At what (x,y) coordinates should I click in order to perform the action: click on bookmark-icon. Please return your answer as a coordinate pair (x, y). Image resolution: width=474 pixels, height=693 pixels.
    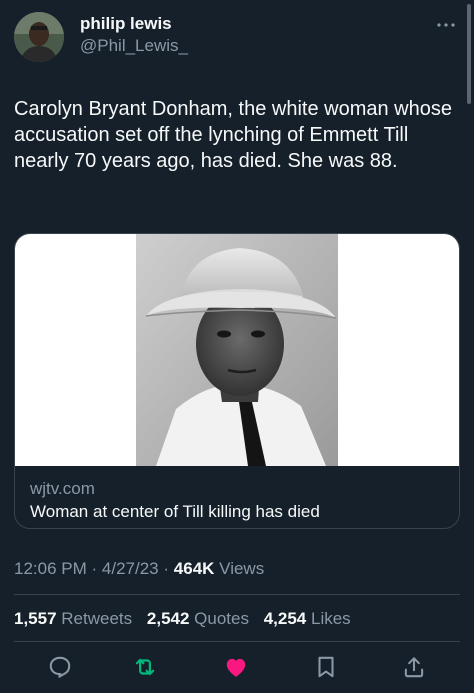
    Looking at the image, I should click on (326, 667).